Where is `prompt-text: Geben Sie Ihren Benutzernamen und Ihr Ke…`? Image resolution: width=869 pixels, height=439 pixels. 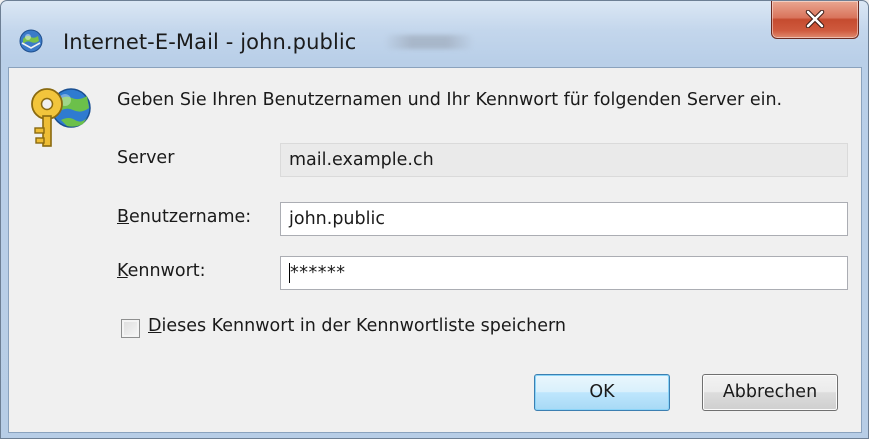
prompt-text: Geben Sie Ihren Benutzernamen und Ihr Ke… is located at coordinates (450, 100).